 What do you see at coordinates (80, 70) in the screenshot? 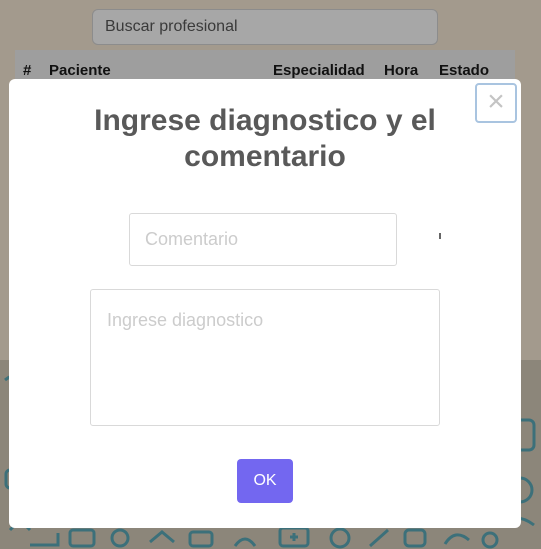
I see `column-header-paciente: Paciente` at bounding box center [80, 70].